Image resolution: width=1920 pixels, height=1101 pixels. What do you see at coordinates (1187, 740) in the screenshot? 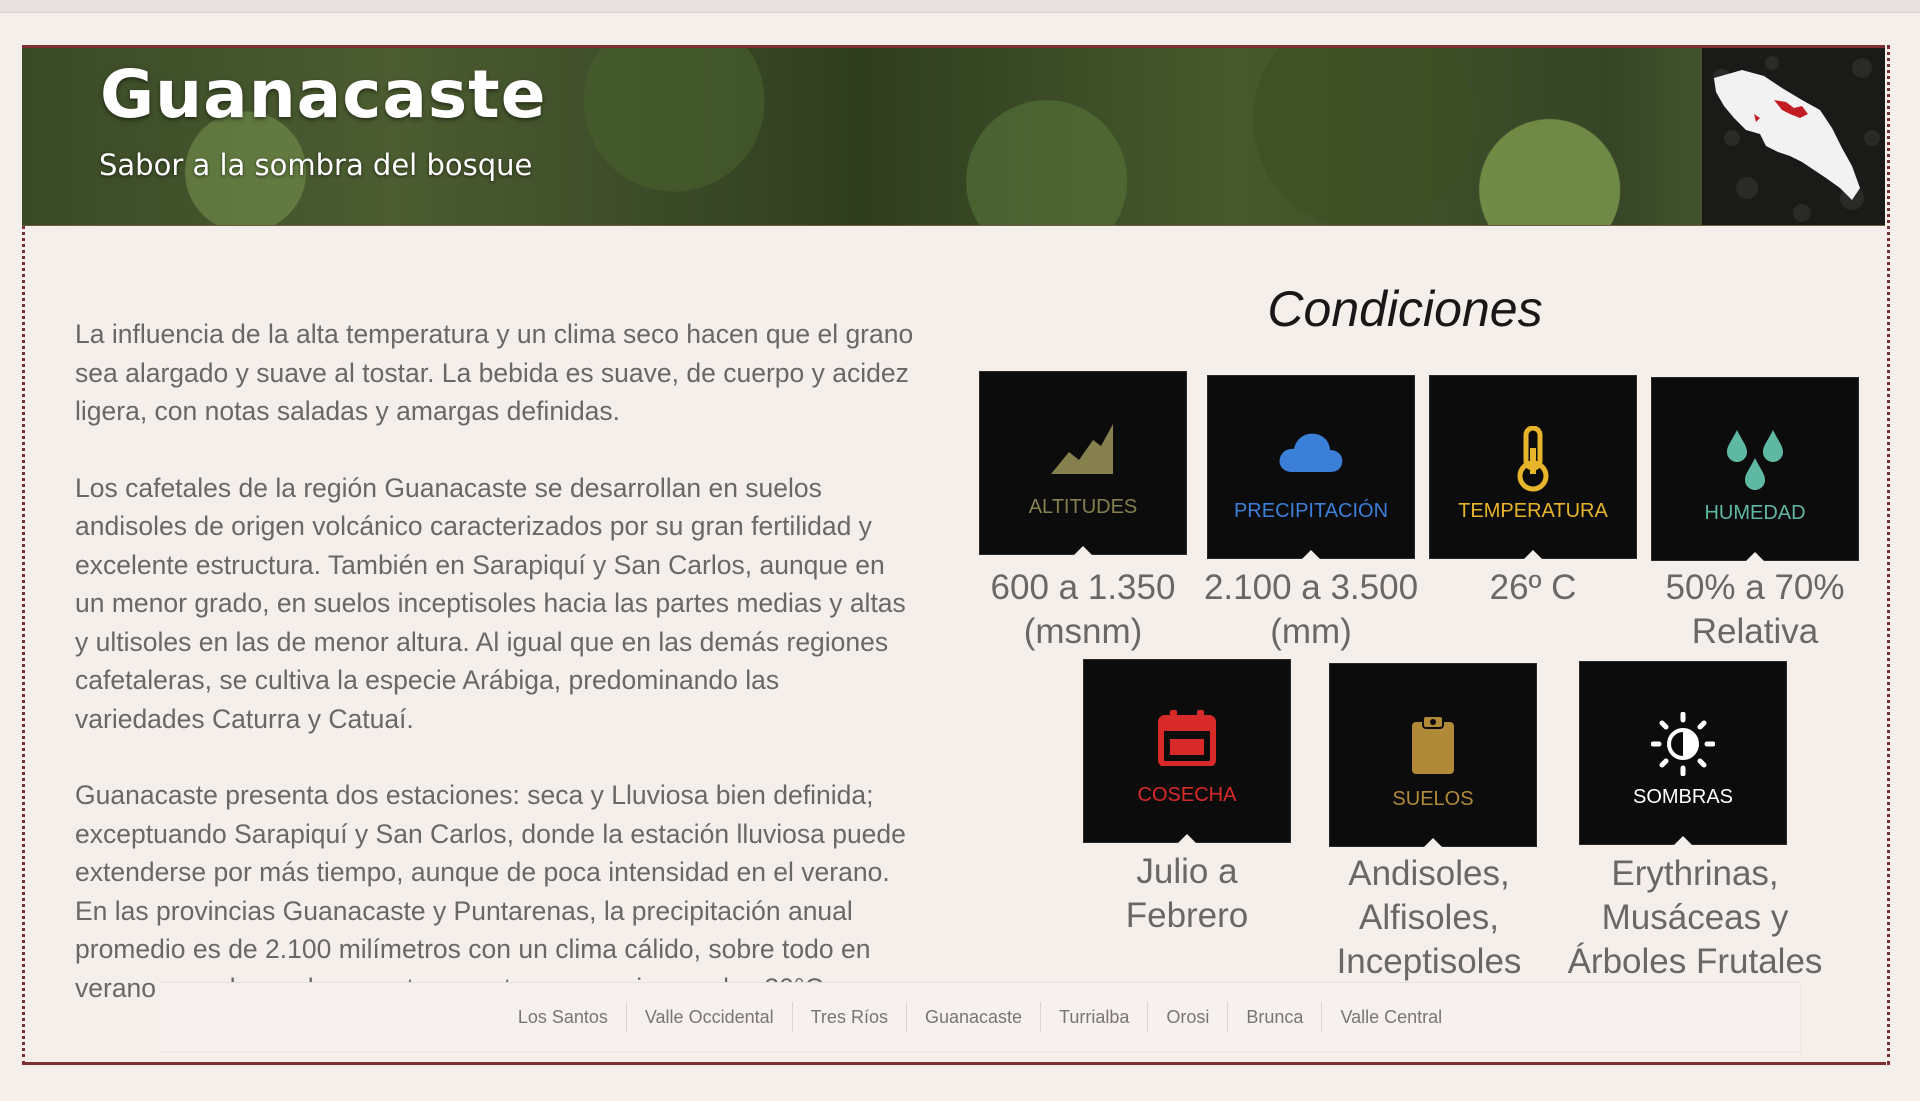
I see `calendar-icon` at bounding box center [1187, 740].